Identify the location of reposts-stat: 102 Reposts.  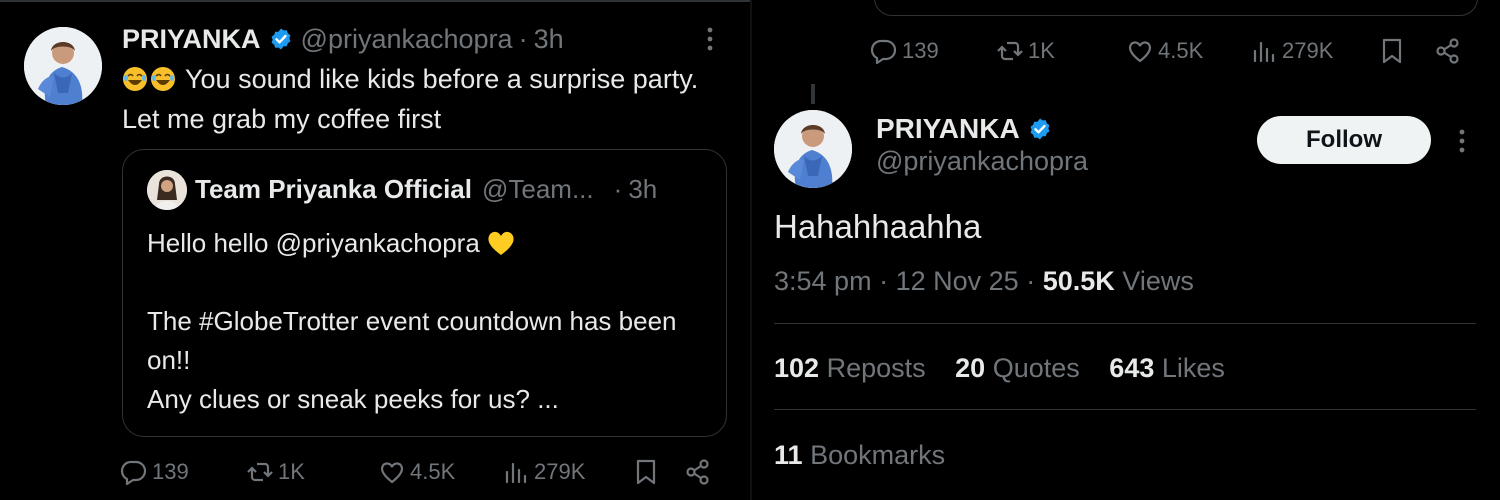
(850, 368).